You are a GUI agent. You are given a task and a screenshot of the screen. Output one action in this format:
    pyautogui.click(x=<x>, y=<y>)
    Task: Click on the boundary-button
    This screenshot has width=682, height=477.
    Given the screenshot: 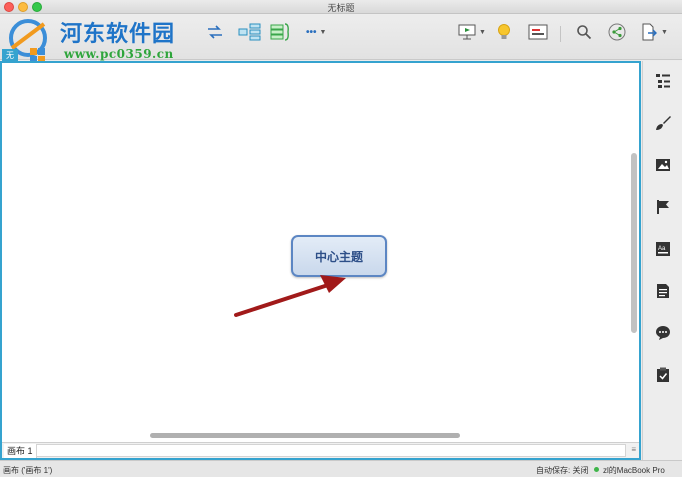 What is the action you would take?
    pyautogui.click(x=281, y=32)
    